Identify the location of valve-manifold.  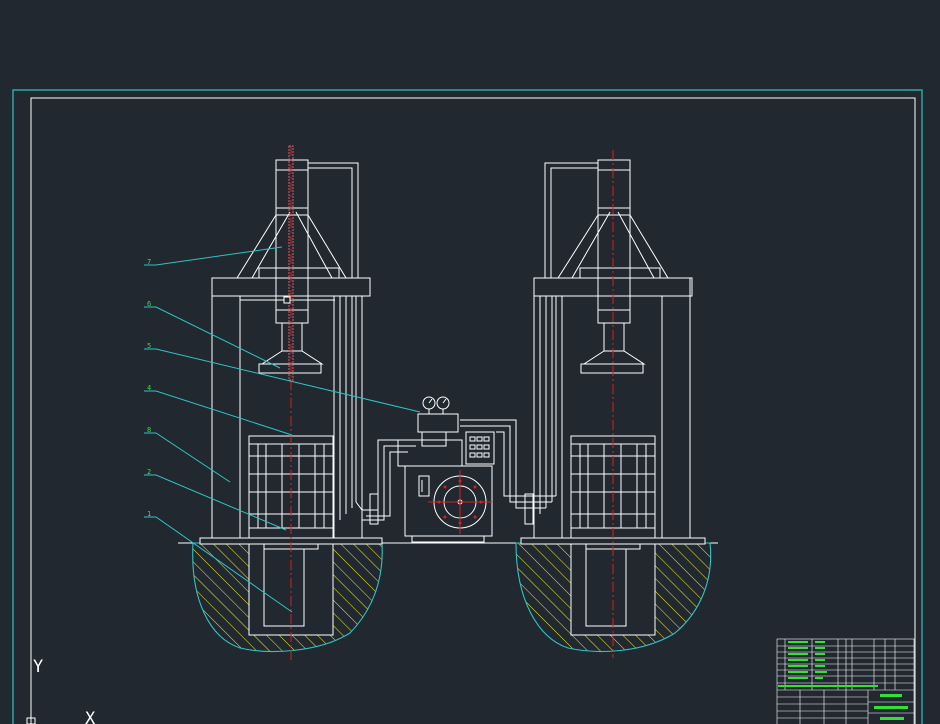
(438, 423).